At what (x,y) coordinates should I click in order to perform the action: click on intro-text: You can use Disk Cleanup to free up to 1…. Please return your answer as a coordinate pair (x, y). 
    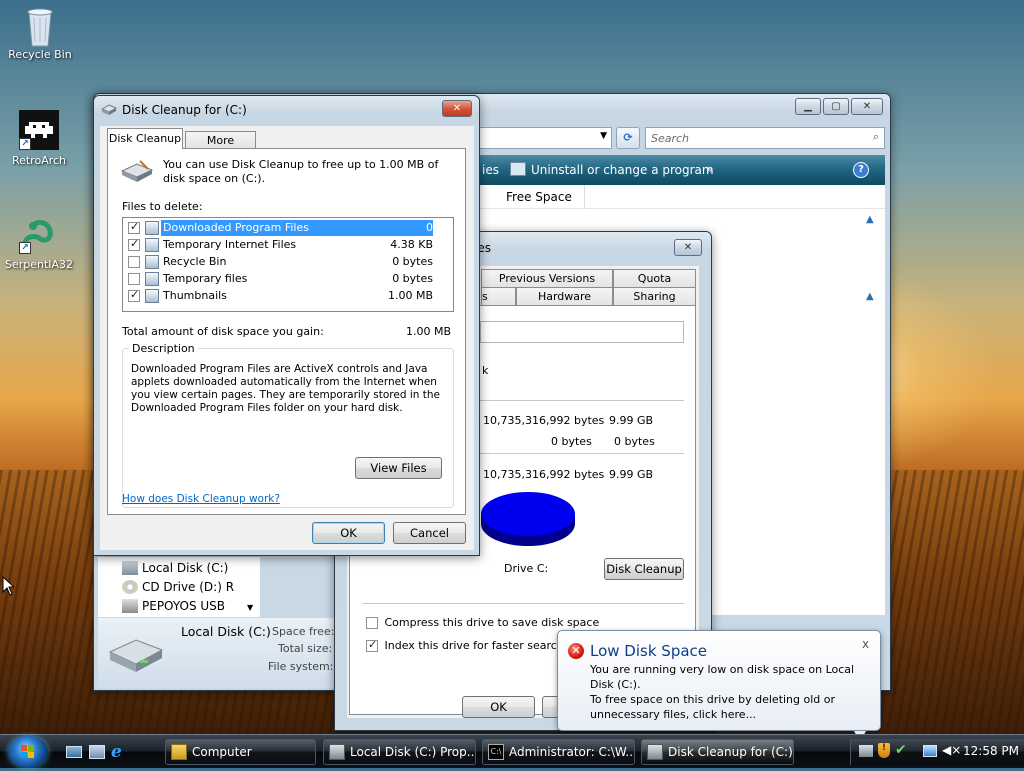
    Looking at the image, I should click on (301, 171).